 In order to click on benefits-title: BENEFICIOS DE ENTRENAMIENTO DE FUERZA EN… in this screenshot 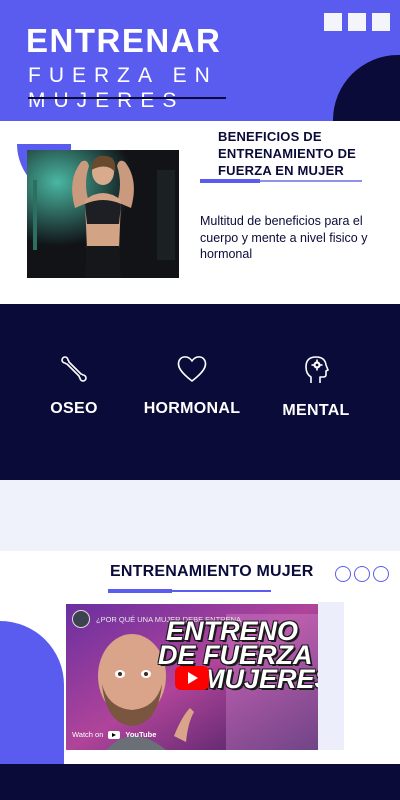, I will do `click(287, 153)`.